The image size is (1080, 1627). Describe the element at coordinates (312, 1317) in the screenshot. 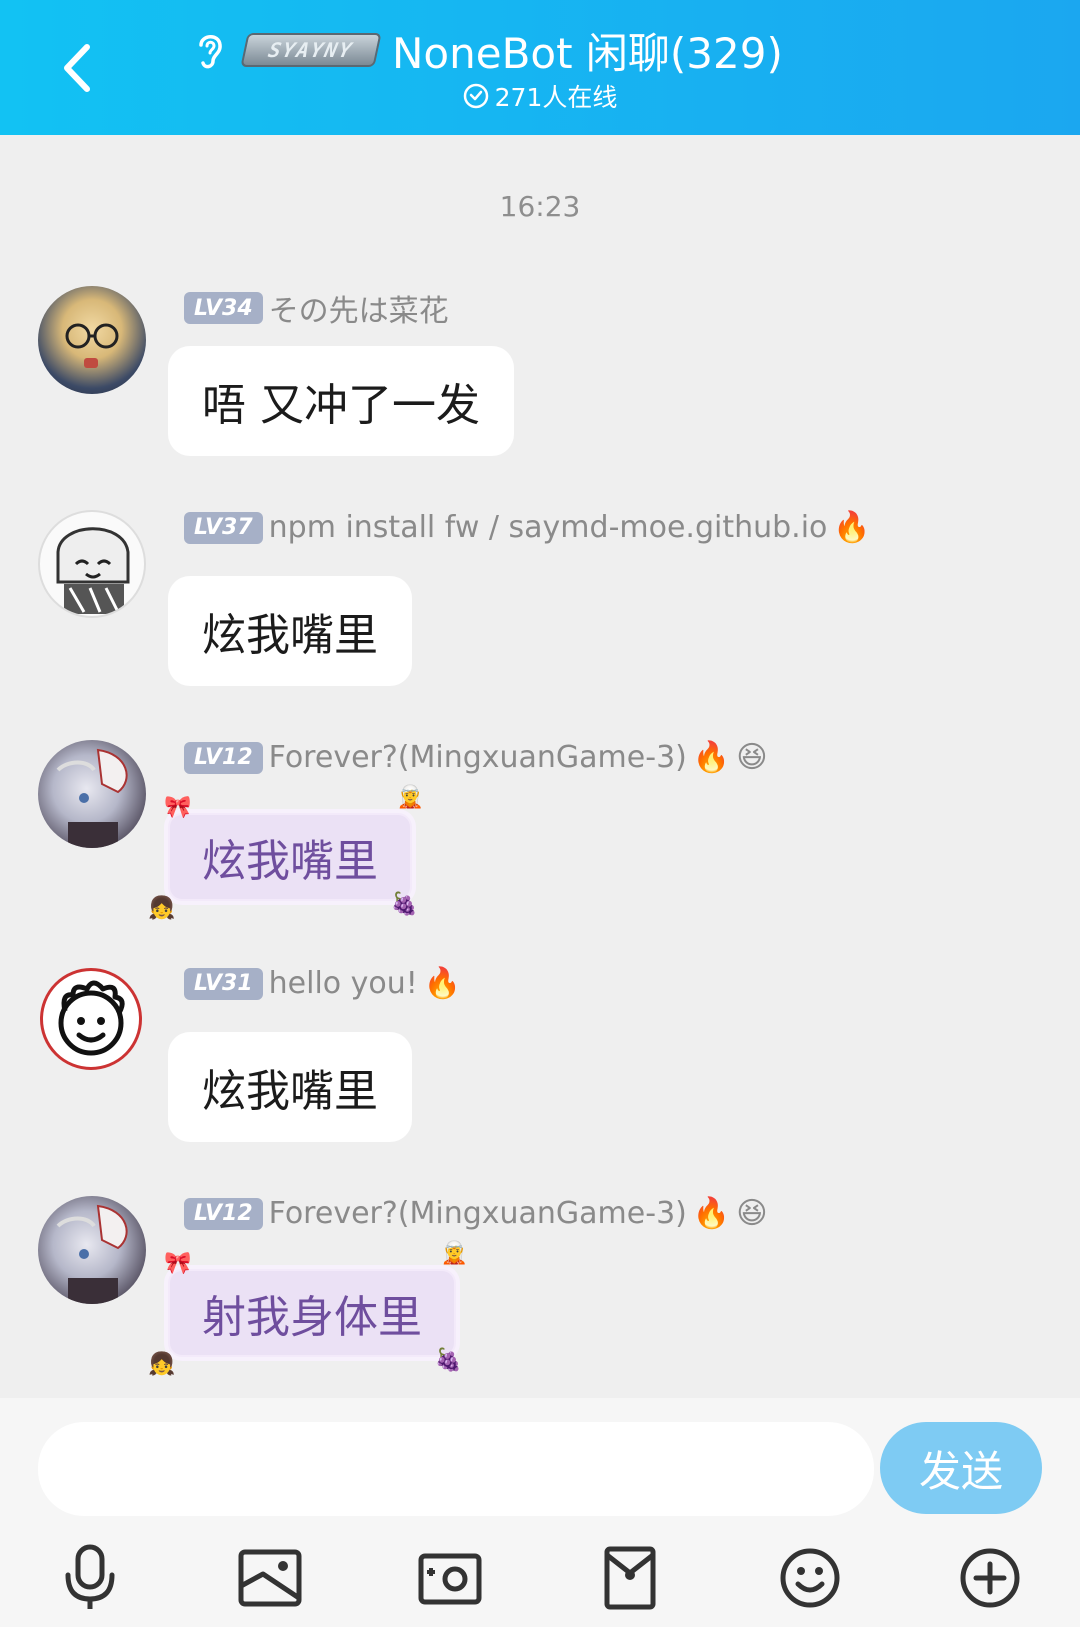

I see `message-text: 射我身体里` at that location.